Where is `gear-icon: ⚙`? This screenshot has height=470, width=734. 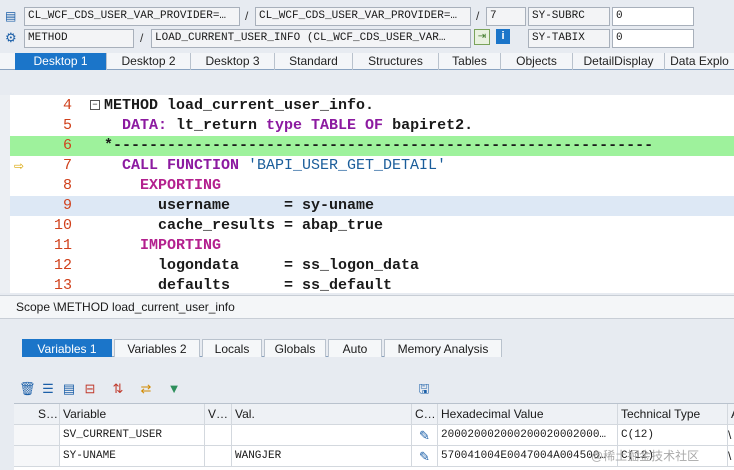 gear-icon: ⚙ is located at coordinates (11, 37).